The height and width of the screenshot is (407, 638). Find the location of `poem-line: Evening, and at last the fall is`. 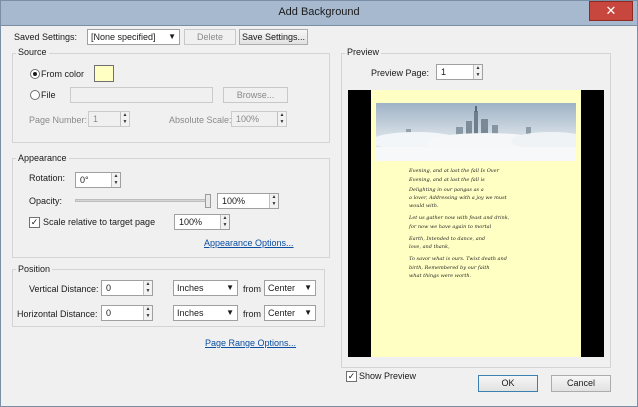

poem-line: Evening, and at last the fall is is located at coordinates (447, 180).